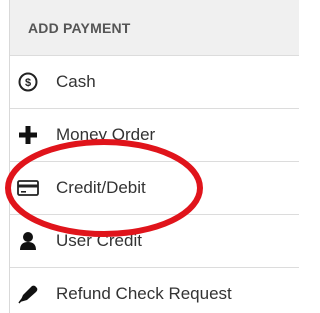  Describe the element at coordinates (144, 293) in the screenshot. I see `menu-item-label: Refund Check Request` at that location.